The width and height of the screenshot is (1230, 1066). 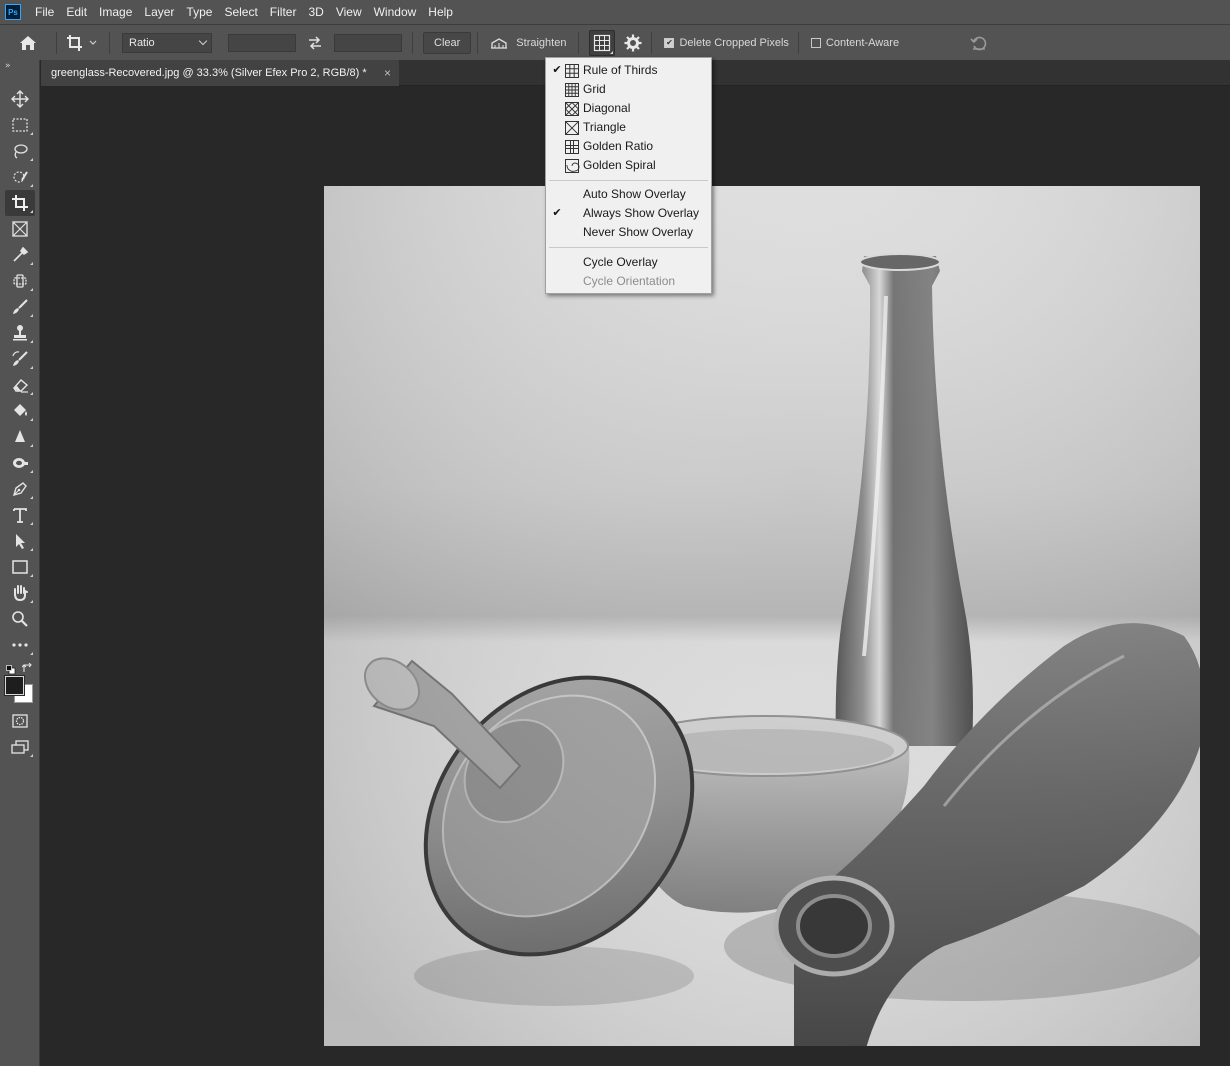 What do you see at coordinates (283, 12) in the screenshot?
I see `menu-filter: Filter` at bounding box center [283, 12].